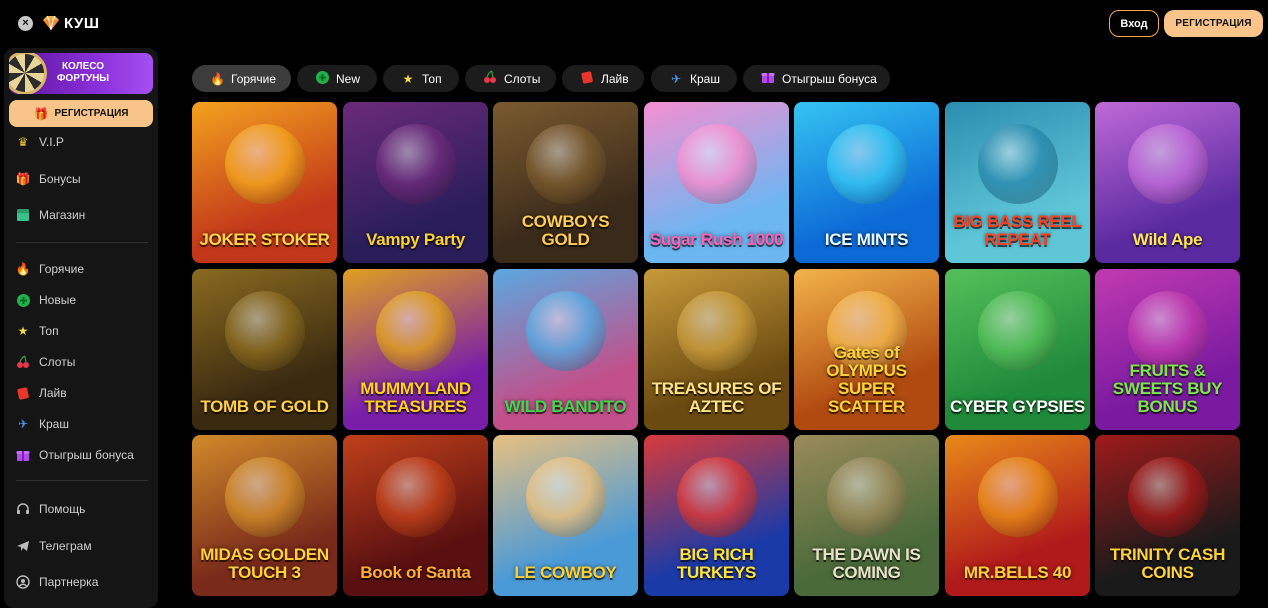  Describe the element at coordinates (37, 331) in the screenshot. I see `sidebar-item-top: ★ Топ` at that location.